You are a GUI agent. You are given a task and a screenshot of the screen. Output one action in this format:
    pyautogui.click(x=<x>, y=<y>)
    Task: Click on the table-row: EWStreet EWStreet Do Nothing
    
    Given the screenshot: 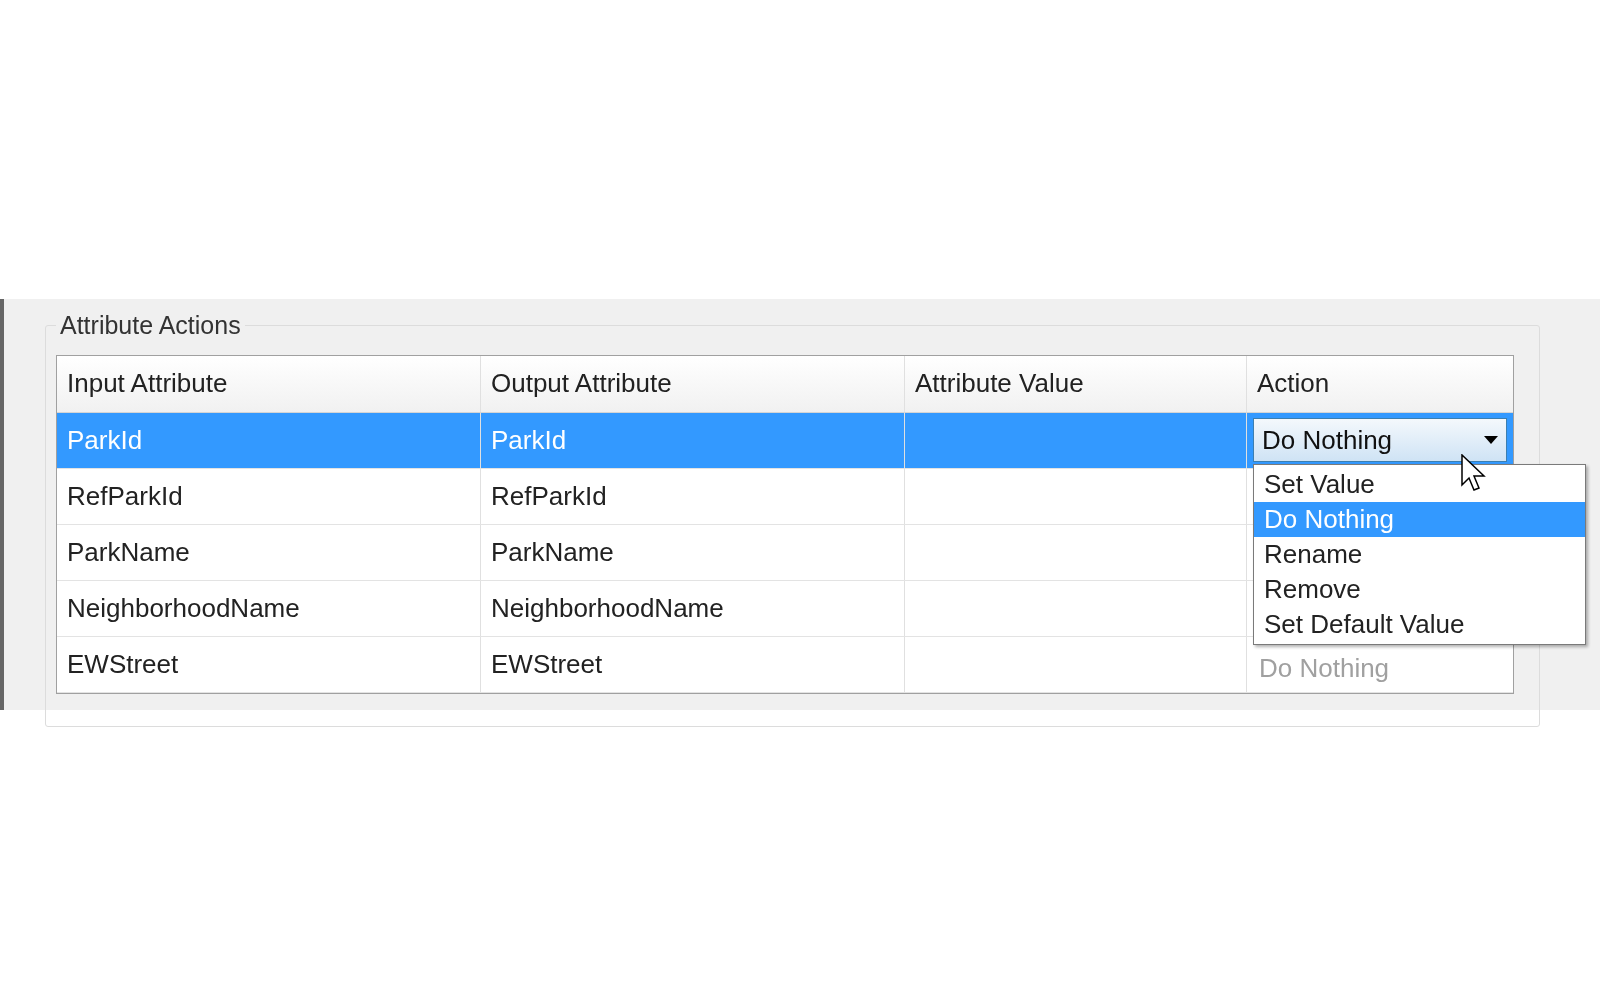 What is the action you would take?
    pyautogui.click(x=785, y=664)
    